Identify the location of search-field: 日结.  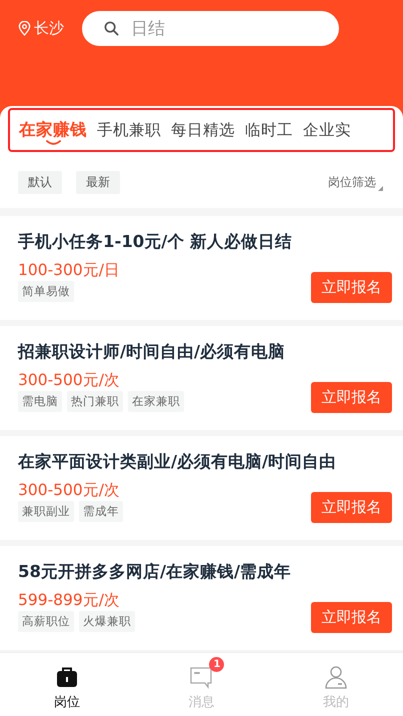
(210, 28).